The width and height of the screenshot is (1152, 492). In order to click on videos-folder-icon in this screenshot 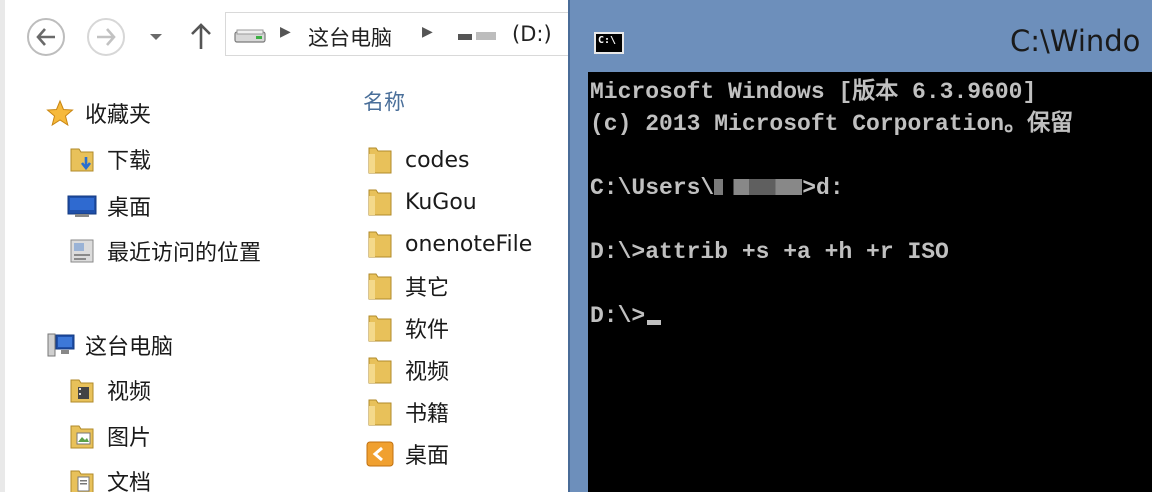, I will do `click(82, 390)`.